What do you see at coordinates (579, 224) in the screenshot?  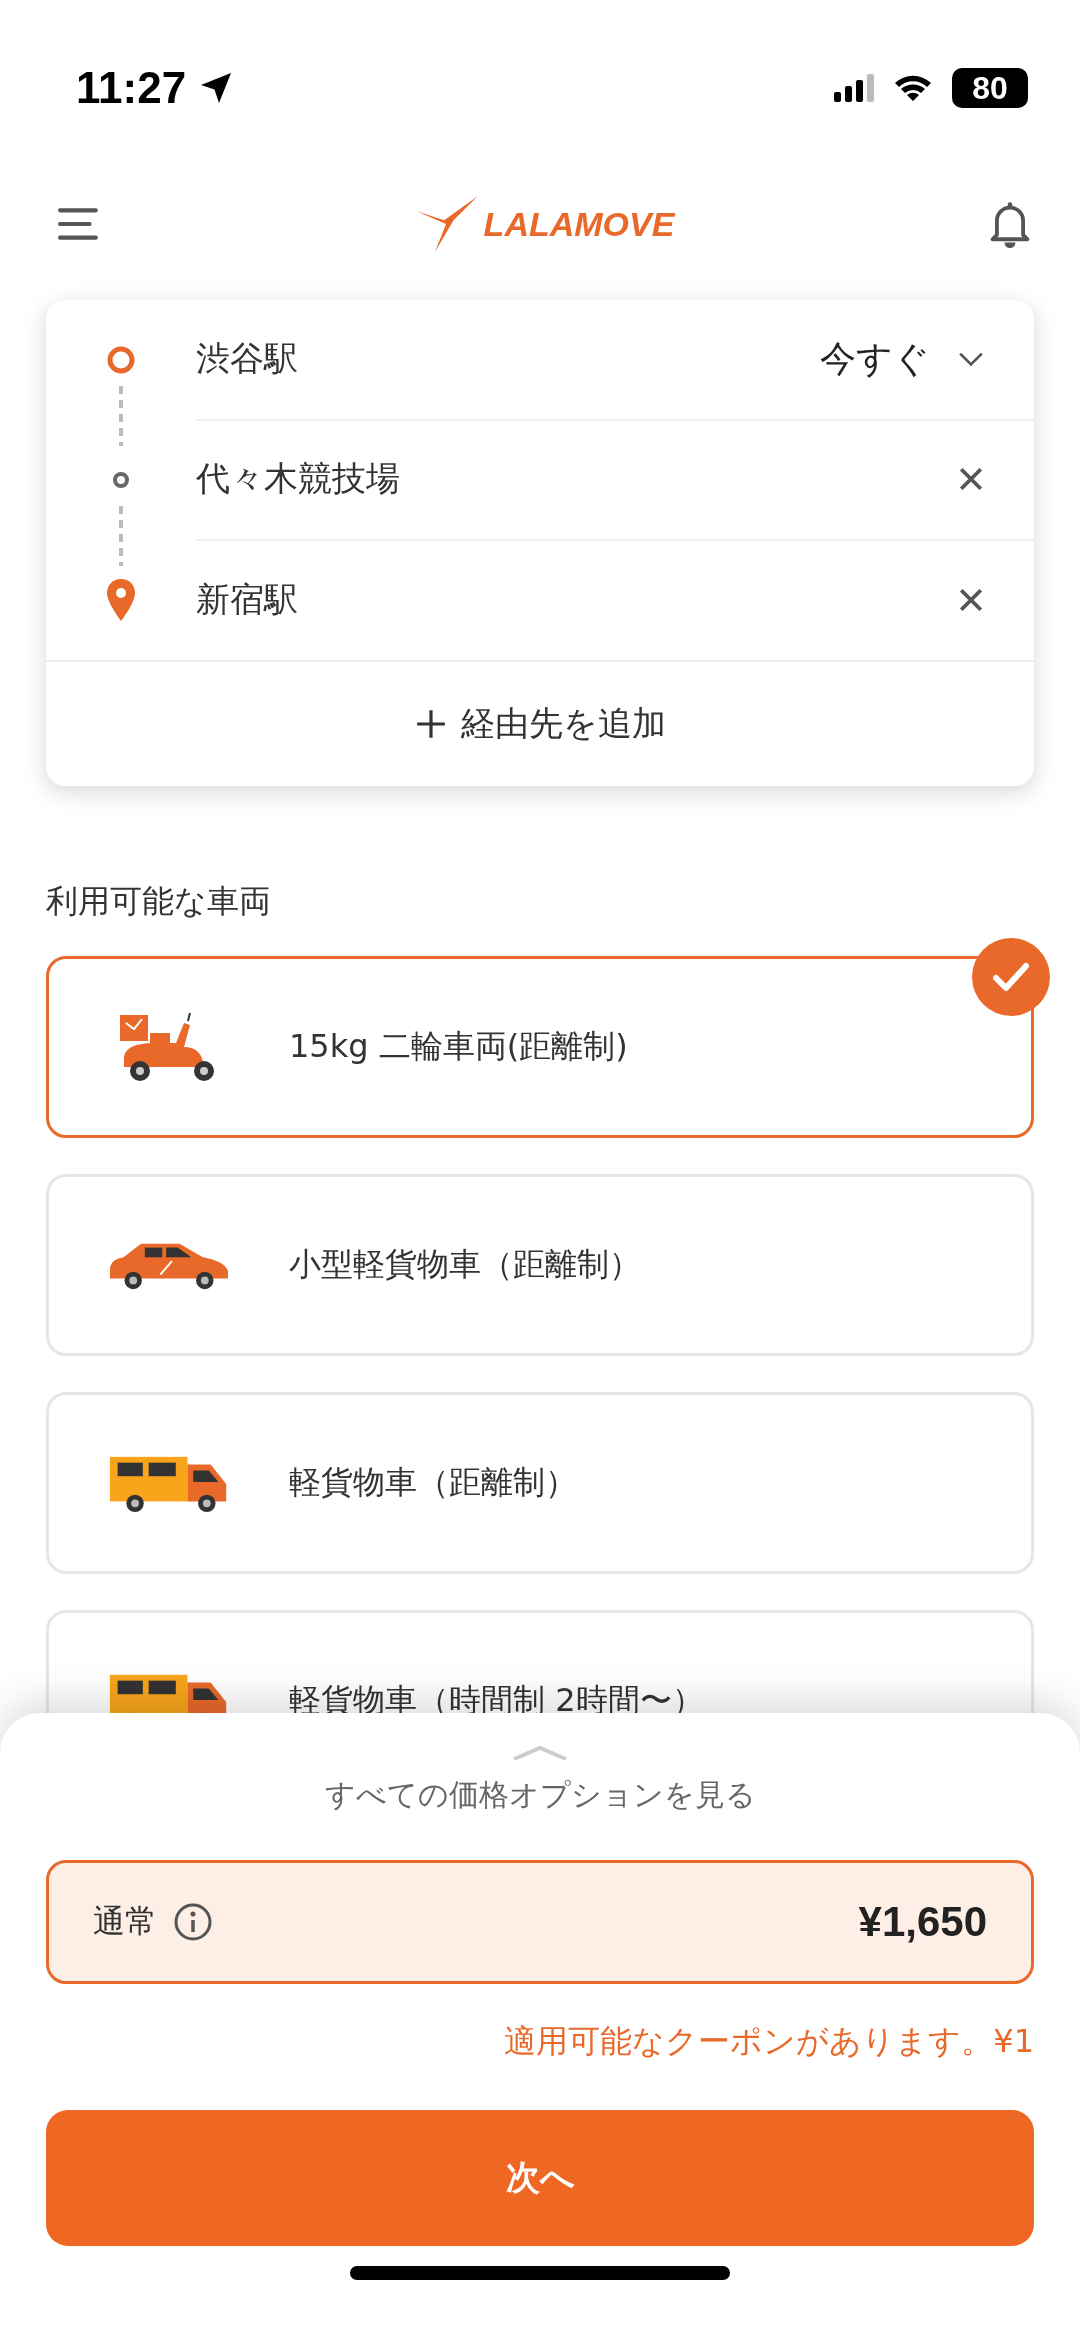 I see `brand-logo-text: LALAMOVE` at bounding box center [579, 224].